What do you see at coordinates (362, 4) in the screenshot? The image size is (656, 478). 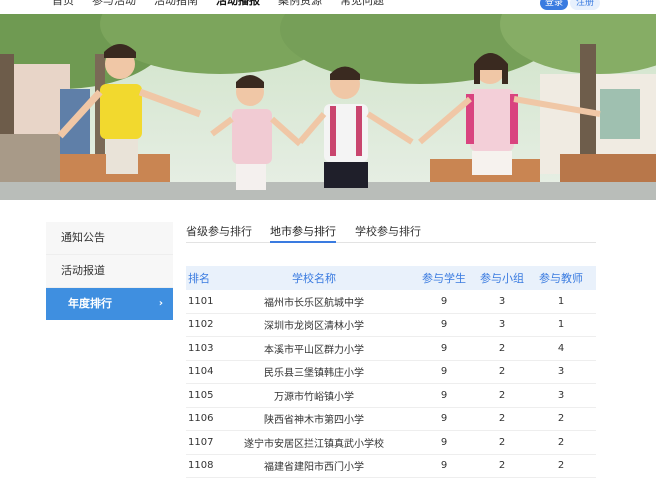 I see `nav-item-faq: 常见问题` at bounding box center [362, 4].